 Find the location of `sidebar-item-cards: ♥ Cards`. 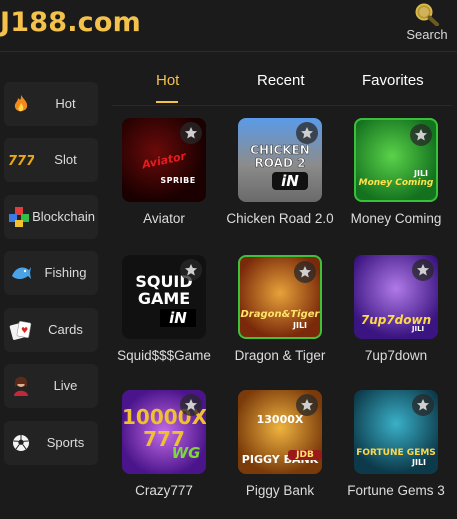

sidebar-item-cards: ♥ Cards is located at coordinates (51, 330).